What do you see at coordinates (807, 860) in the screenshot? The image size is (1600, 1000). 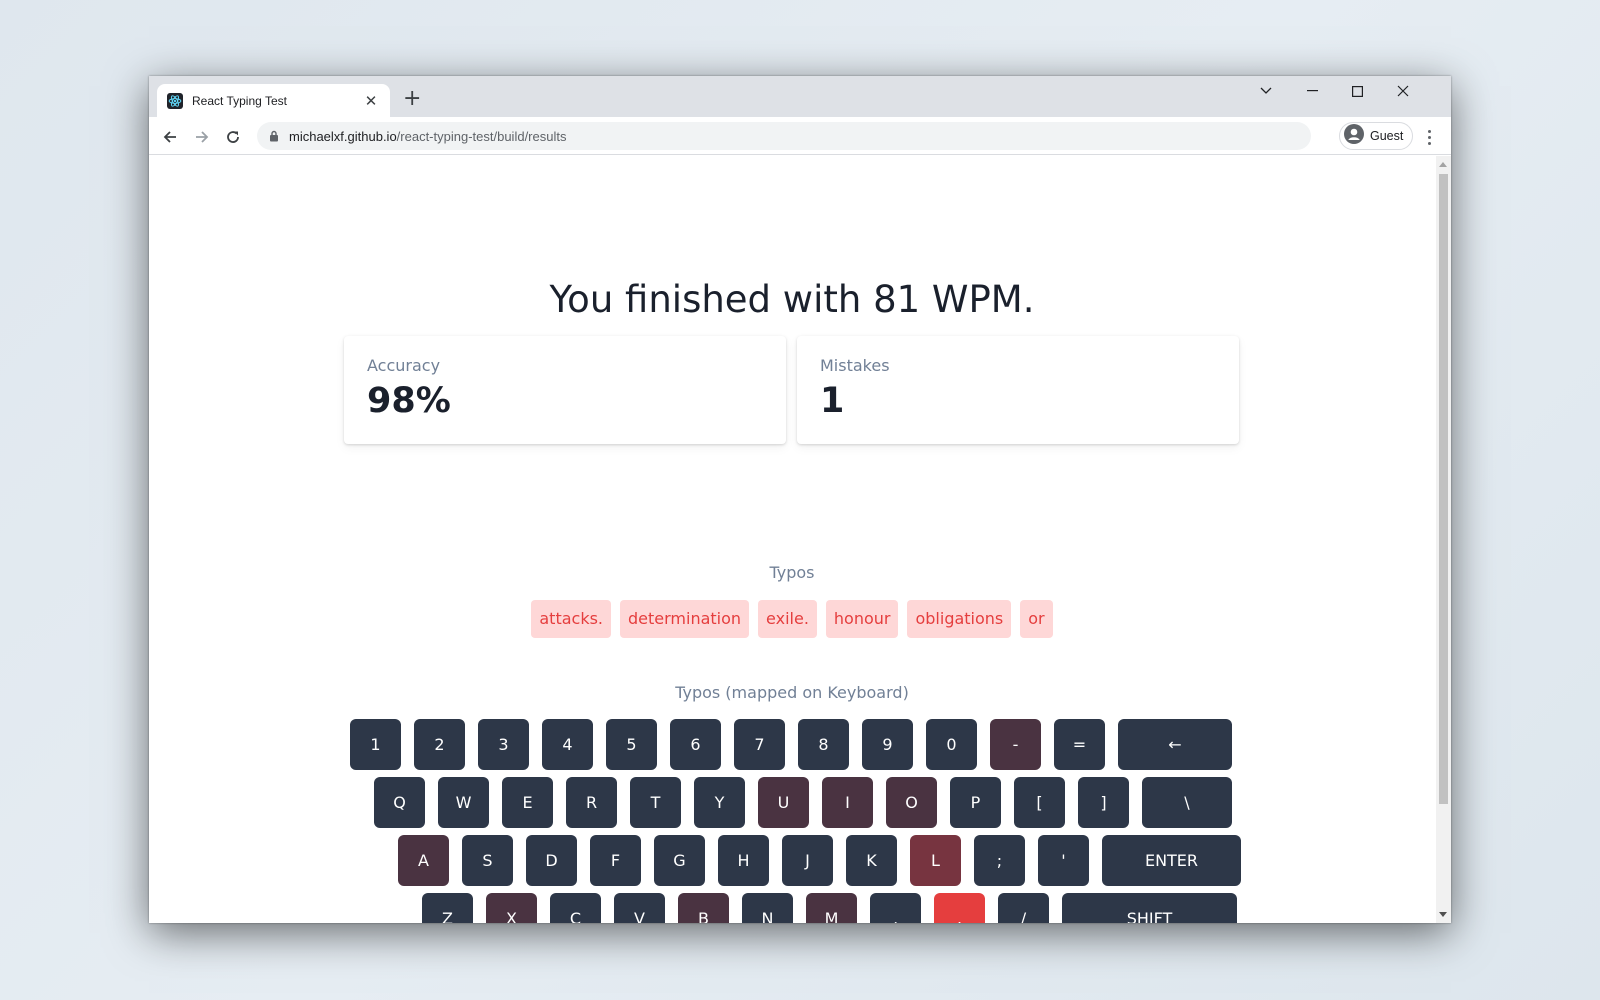 I see `key-j: J` at bounding box center [807, 860].